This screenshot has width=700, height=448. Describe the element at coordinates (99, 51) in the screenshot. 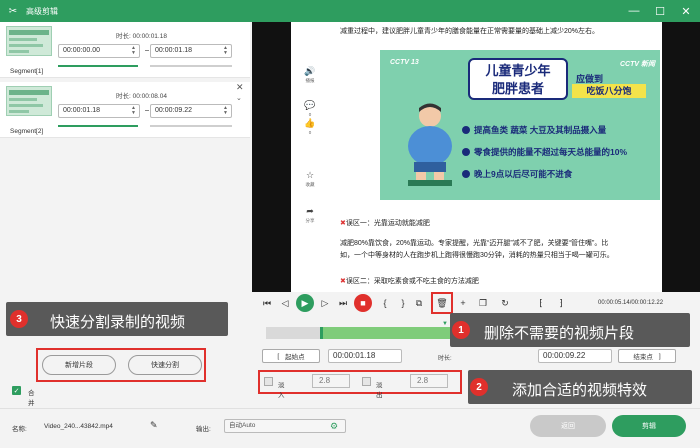

I see `segment-start-input: 00:00:00.00 ▲ ▼` at that location.